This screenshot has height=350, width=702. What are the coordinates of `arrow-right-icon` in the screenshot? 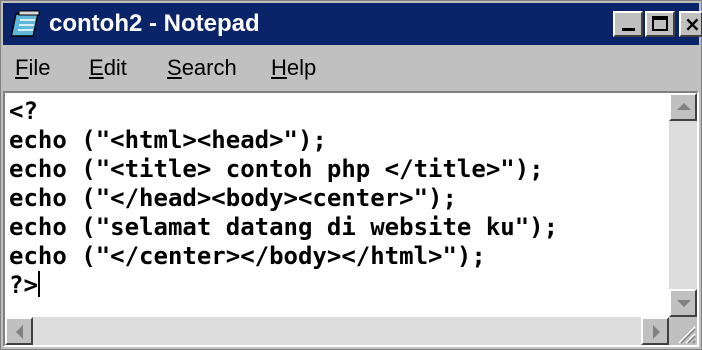 It's located at (656, 332).